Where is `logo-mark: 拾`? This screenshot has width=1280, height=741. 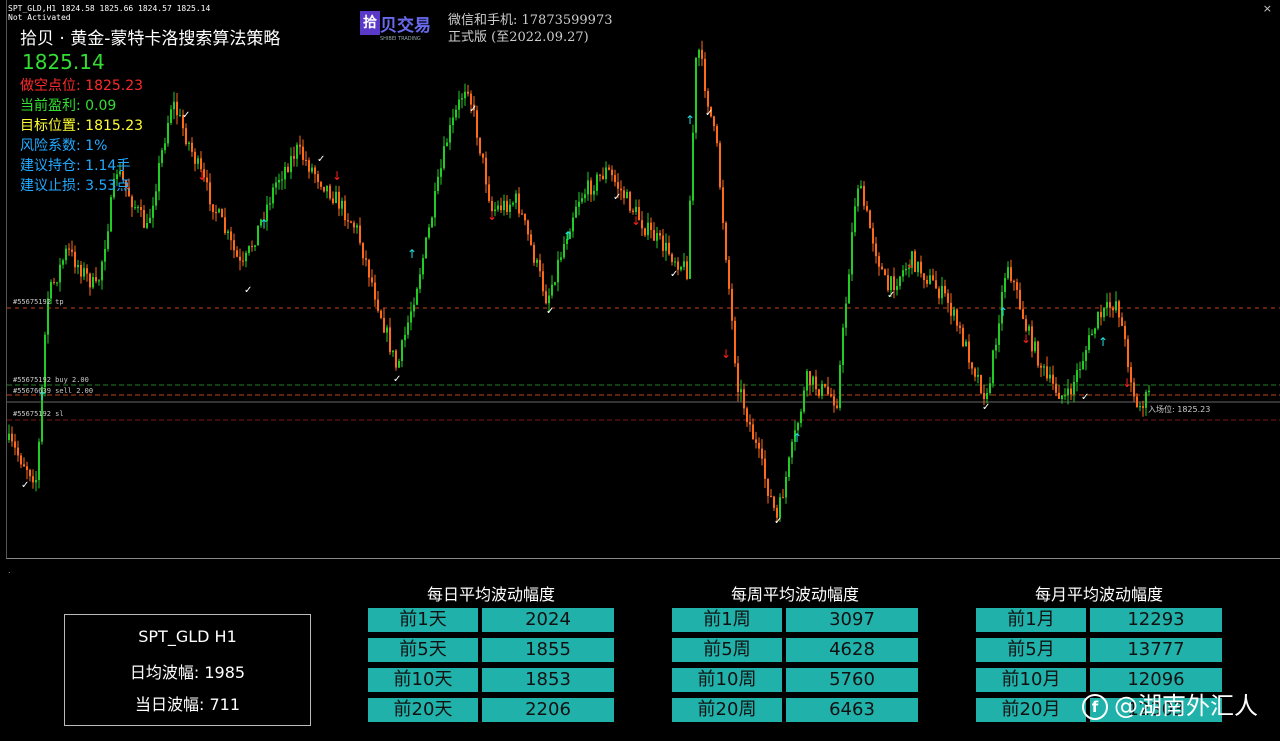 logo-mark: 拾 is located at coordinates (370, 23).